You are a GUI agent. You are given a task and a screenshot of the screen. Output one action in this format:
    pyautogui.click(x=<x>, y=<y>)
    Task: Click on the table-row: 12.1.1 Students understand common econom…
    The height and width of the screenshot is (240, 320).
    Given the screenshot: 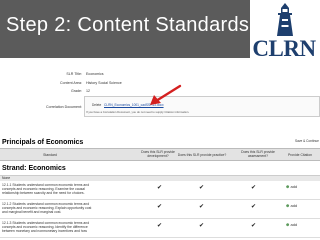 What is the action you would take?
    pyautogui.click(x=160, y=191)
    